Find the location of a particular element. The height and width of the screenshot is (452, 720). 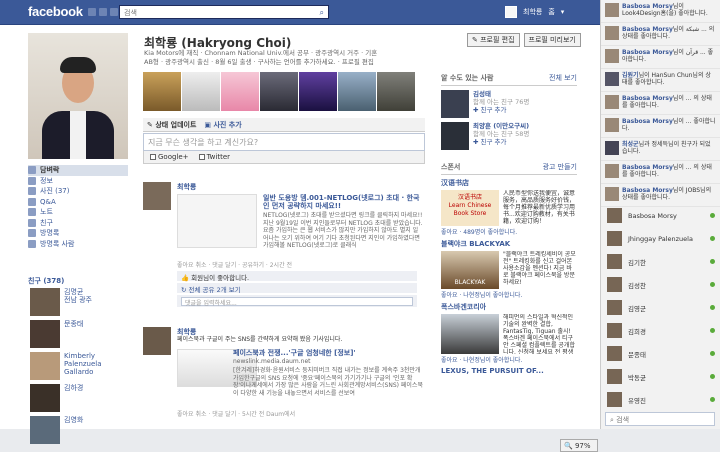

ad-like: 좋아요 · 489명이 좋아합니다. is located at coordinates (509, 231).